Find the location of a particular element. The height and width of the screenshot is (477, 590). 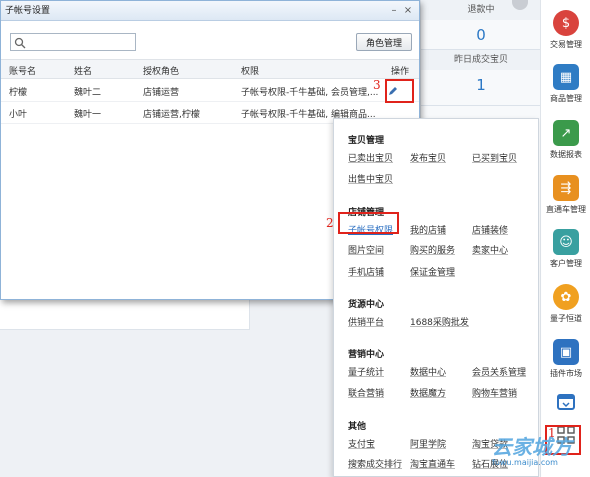

column-action: 操作 is located at coordinates (400, 72).